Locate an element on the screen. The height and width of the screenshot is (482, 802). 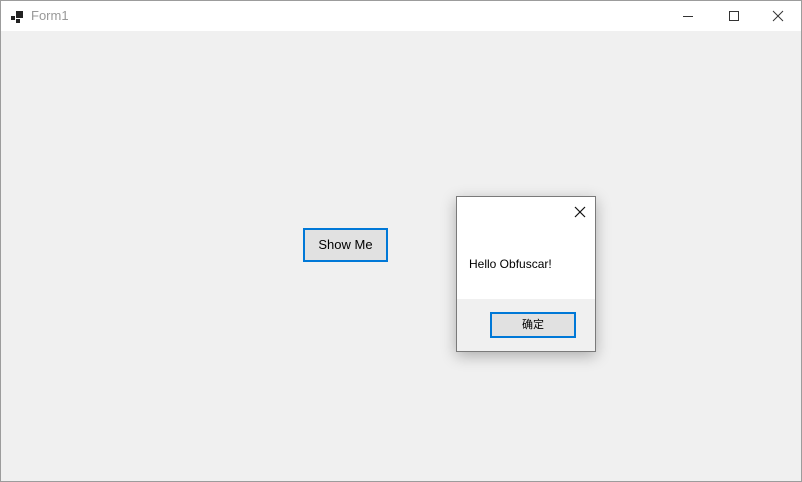
title-bar: Form1 is located at coordinates (401, 16).